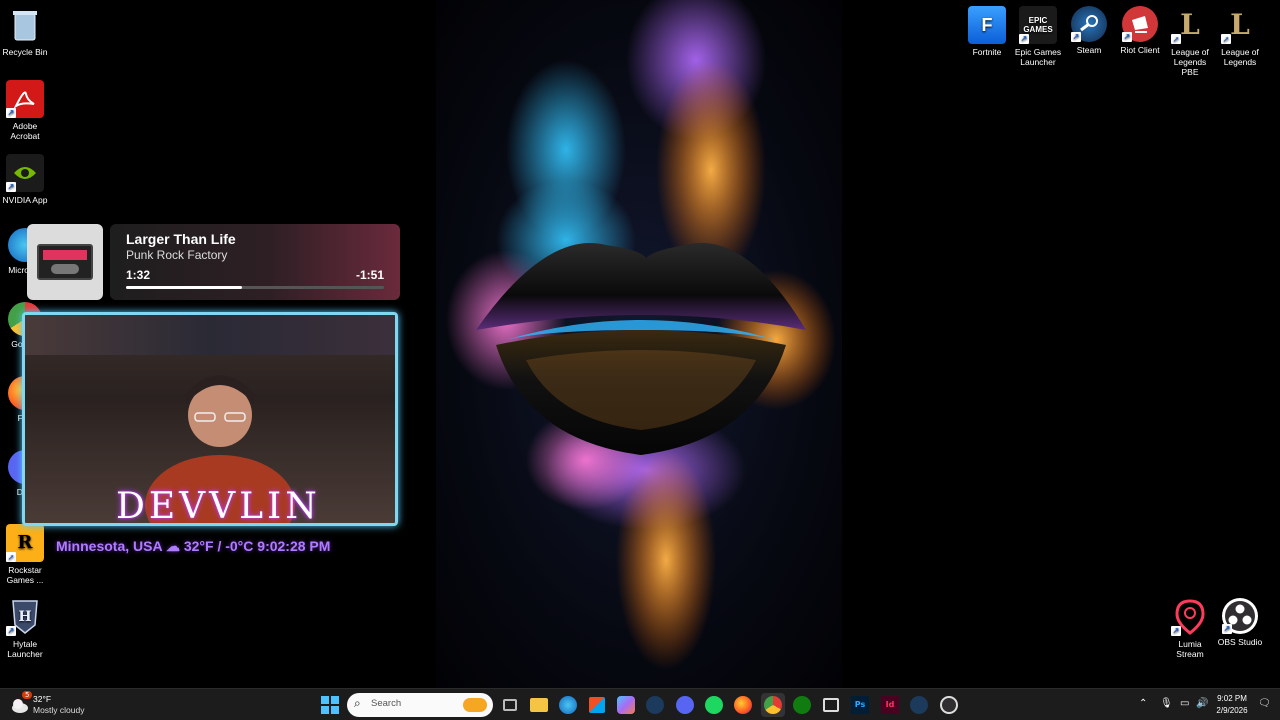 This screenshot has height=720, width=1280. I want to click on discord-icon, so click(685, 705).